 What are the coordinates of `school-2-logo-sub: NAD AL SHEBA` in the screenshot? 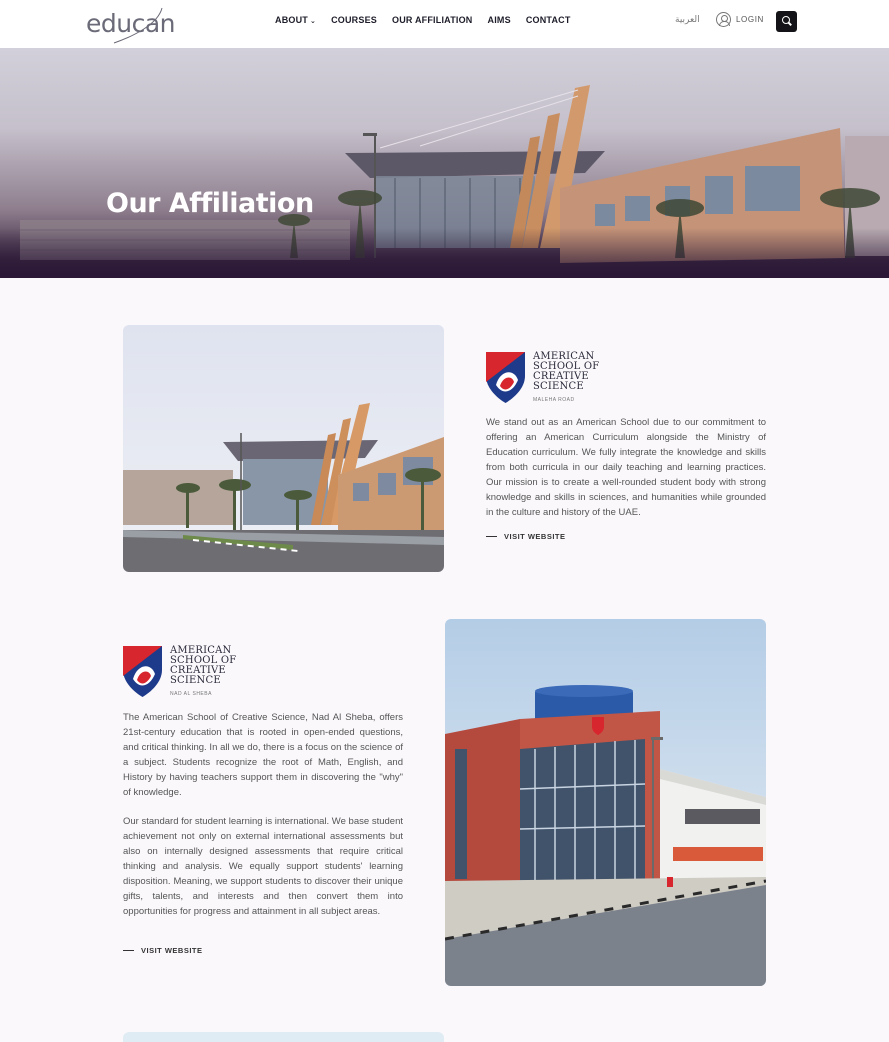 It's located at (191, 694).